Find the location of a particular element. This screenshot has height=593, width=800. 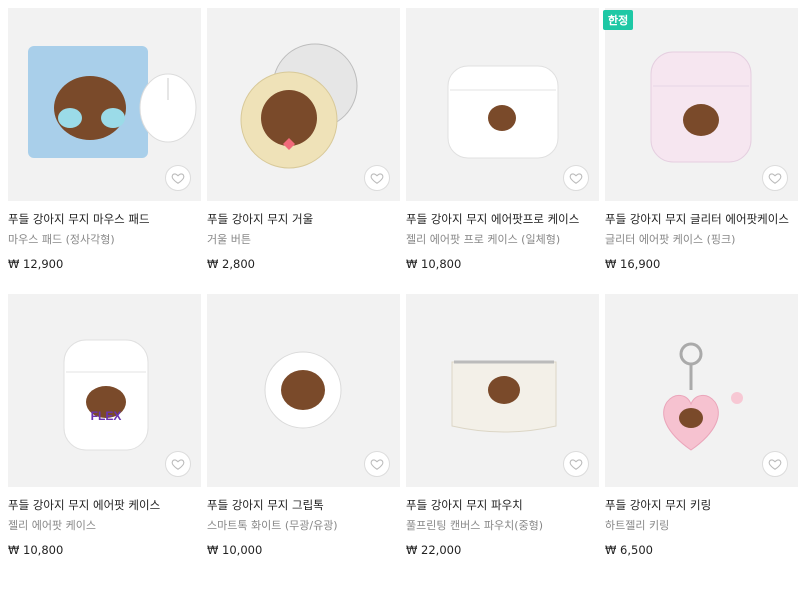

product-title: 푸들 강아지 무지 에어팟프로 케이스 is located at coordinates (502, 219).